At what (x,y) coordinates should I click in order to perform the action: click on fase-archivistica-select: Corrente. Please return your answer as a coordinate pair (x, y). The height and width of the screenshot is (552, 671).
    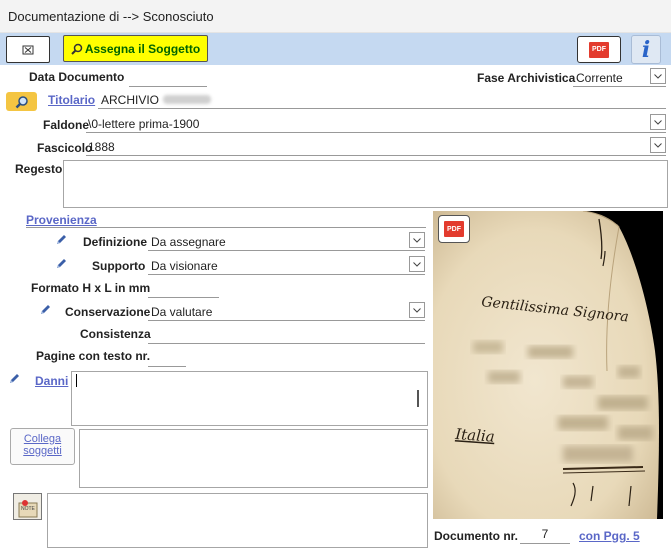
    Looking at the image, I should click on (619, 77).